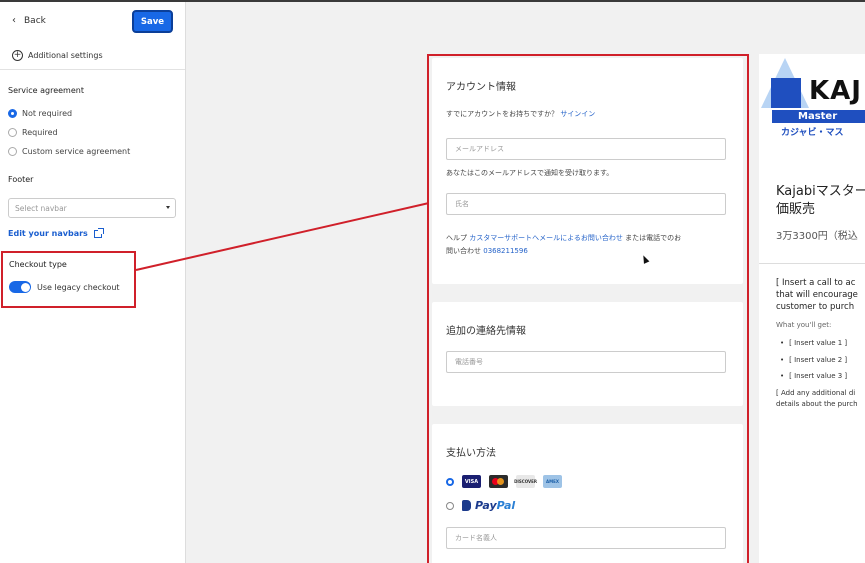 This screenshot has width=865, height=563. Describe the element at coordinates (552, 481) in the screenshot. I see `amex-card-icon: AMEX` at that location.